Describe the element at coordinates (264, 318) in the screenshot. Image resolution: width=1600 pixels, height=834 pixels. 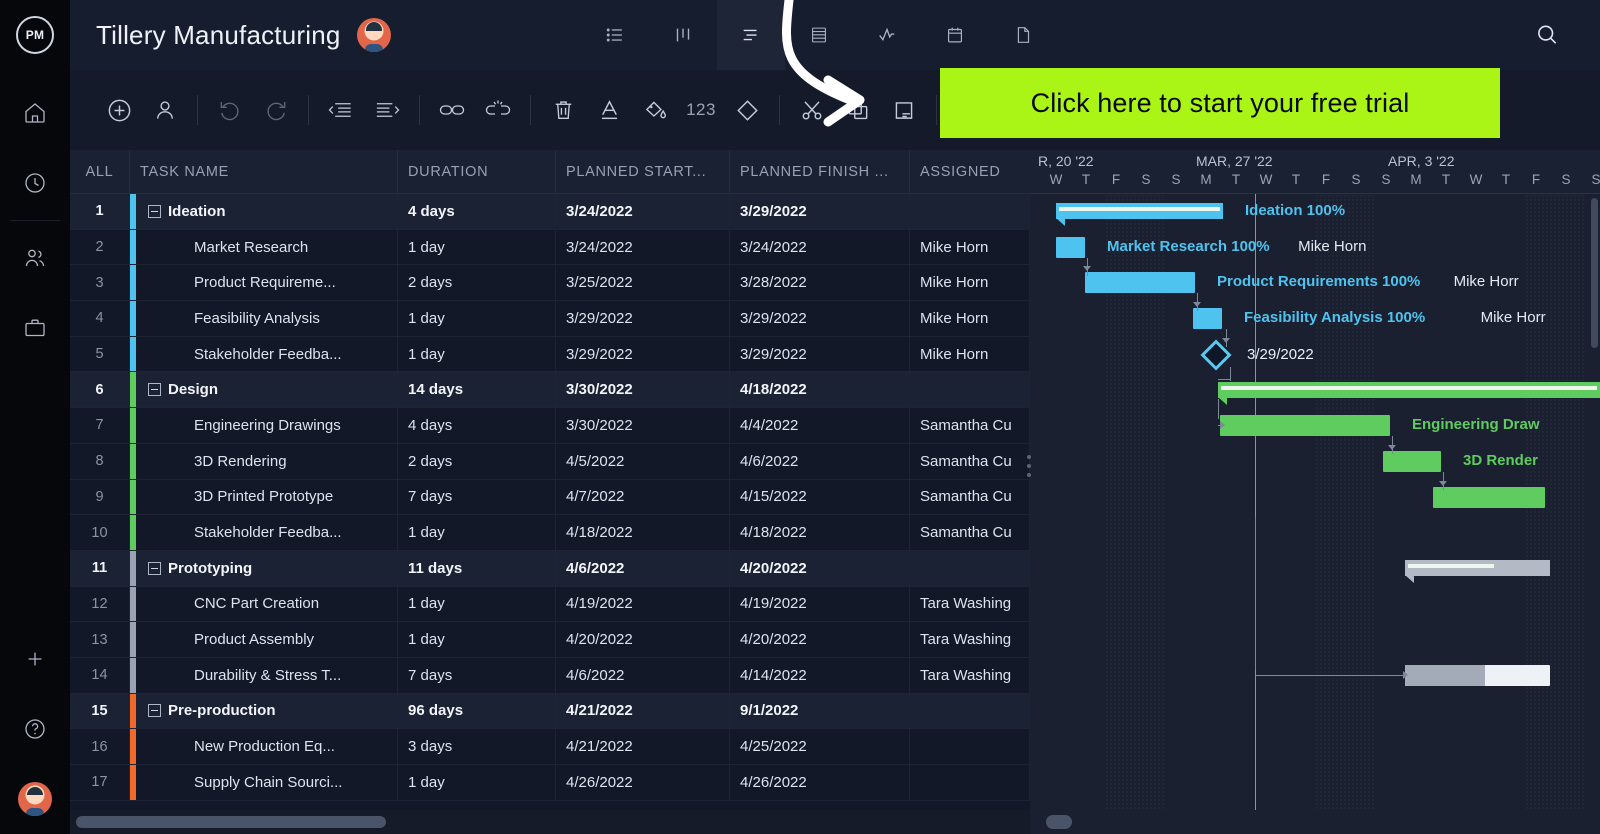
I see `cell-task-name: Feasibility Analysis` at that location.